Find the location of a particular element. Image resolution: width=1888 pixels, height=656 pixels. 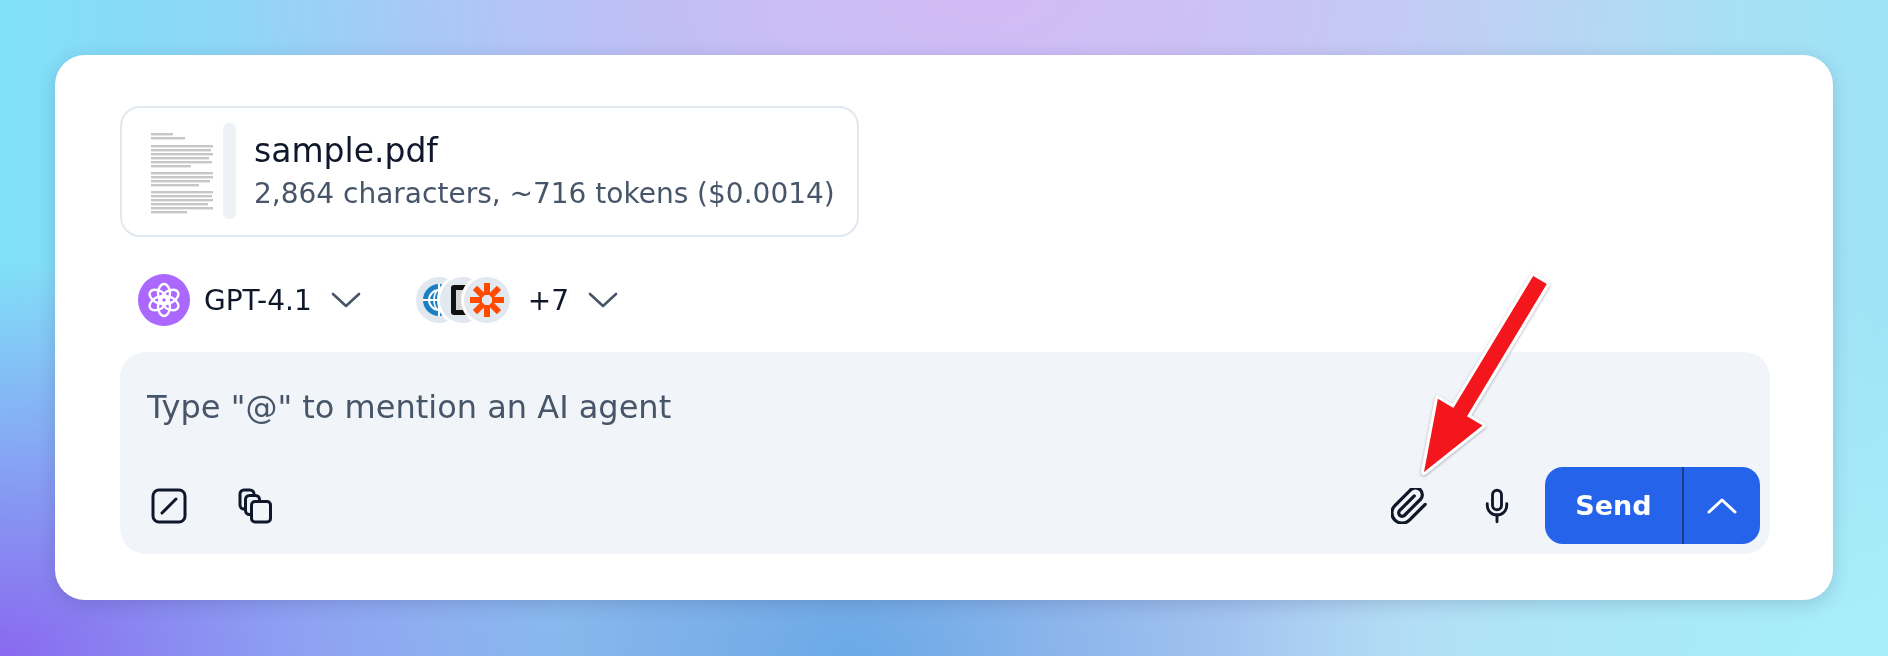

model-selector: GPT-4.1 is located at coordinates (250, 300).